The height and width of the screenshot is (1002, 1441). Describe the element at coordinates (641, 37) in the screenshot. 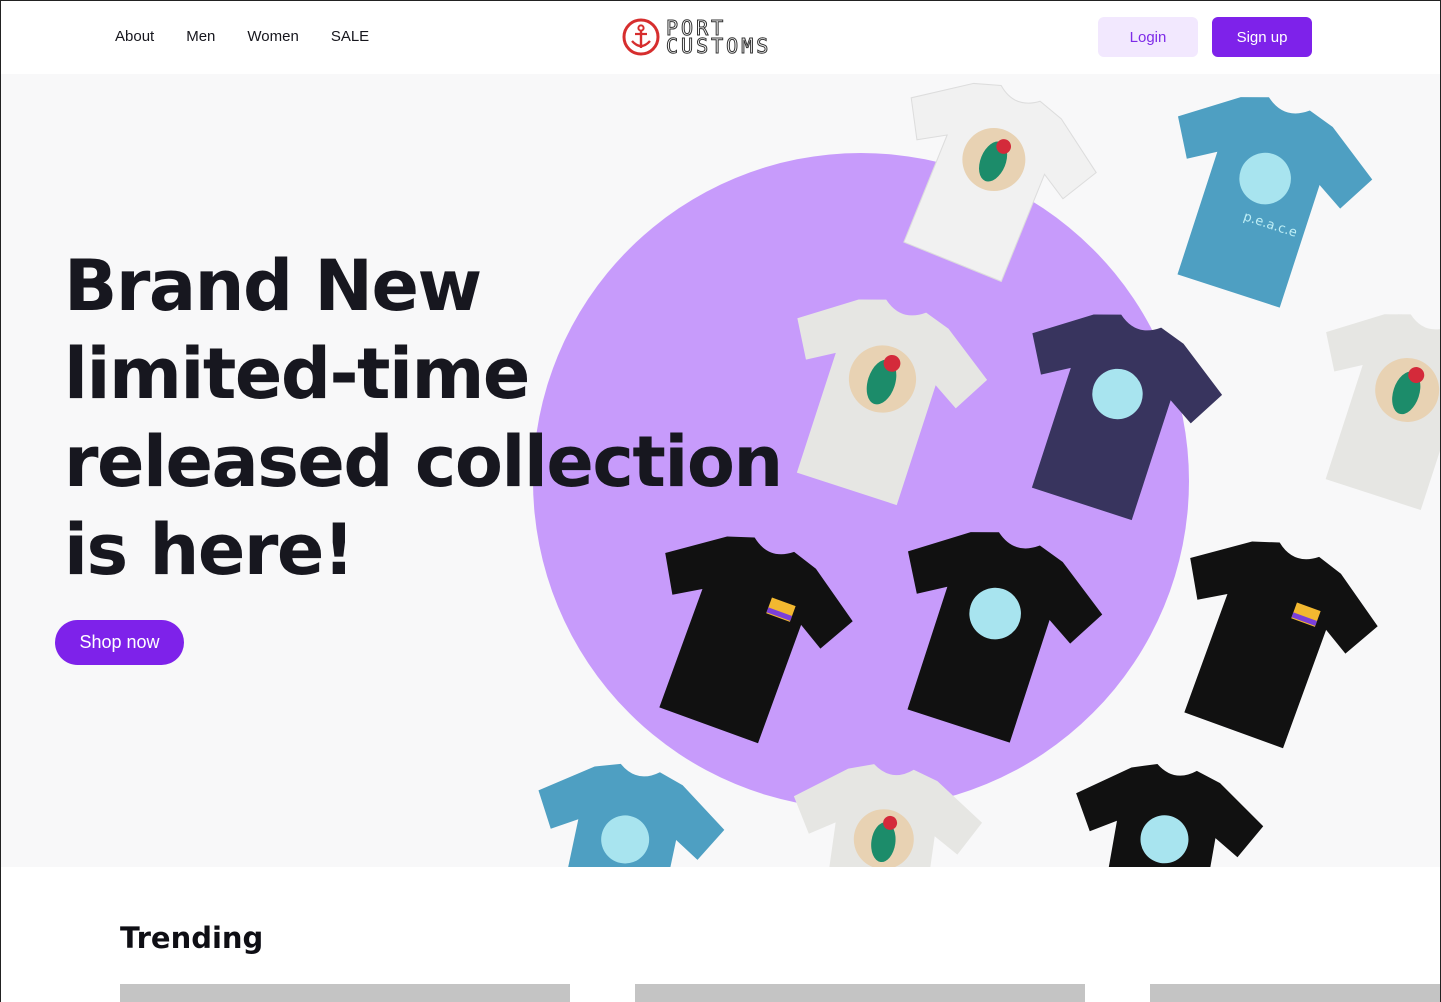

I see `anchor-icon` at that location.